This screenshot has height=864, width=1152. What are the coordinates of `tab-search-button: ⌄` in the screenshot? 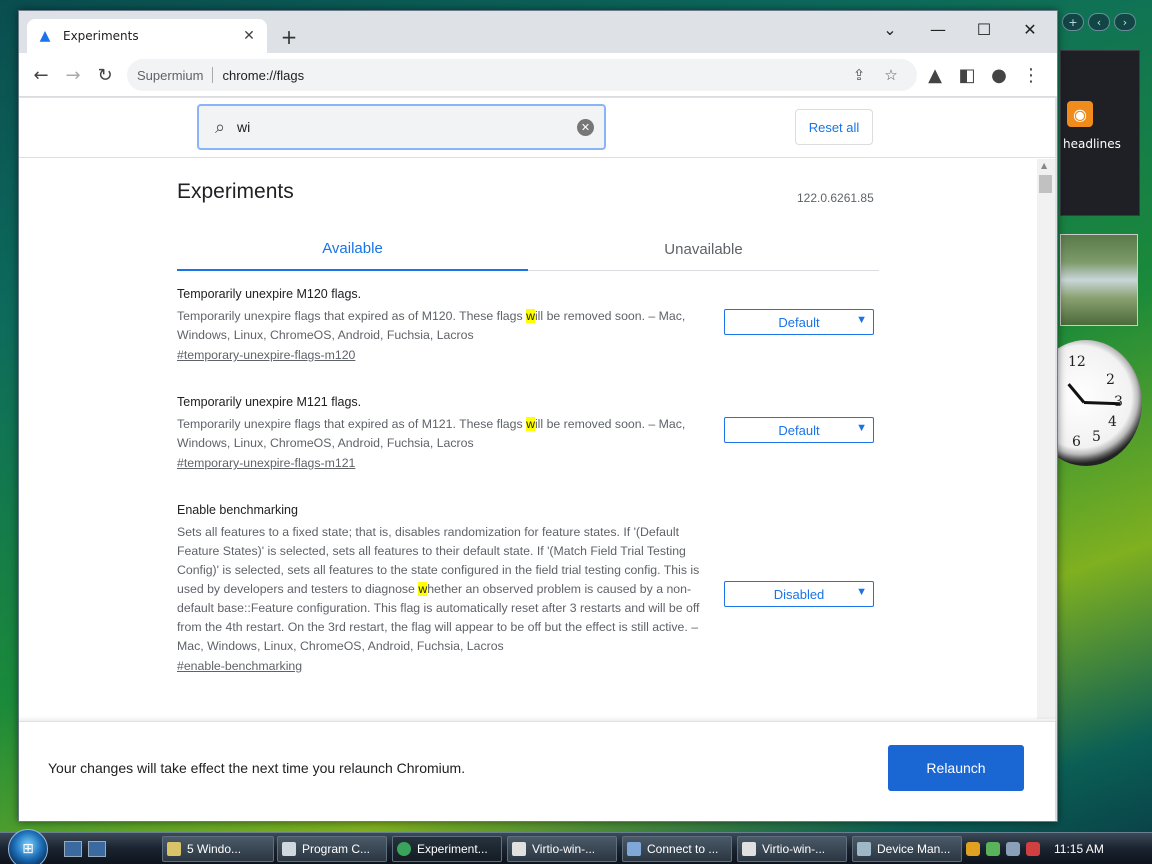 It's located at (890, 29).